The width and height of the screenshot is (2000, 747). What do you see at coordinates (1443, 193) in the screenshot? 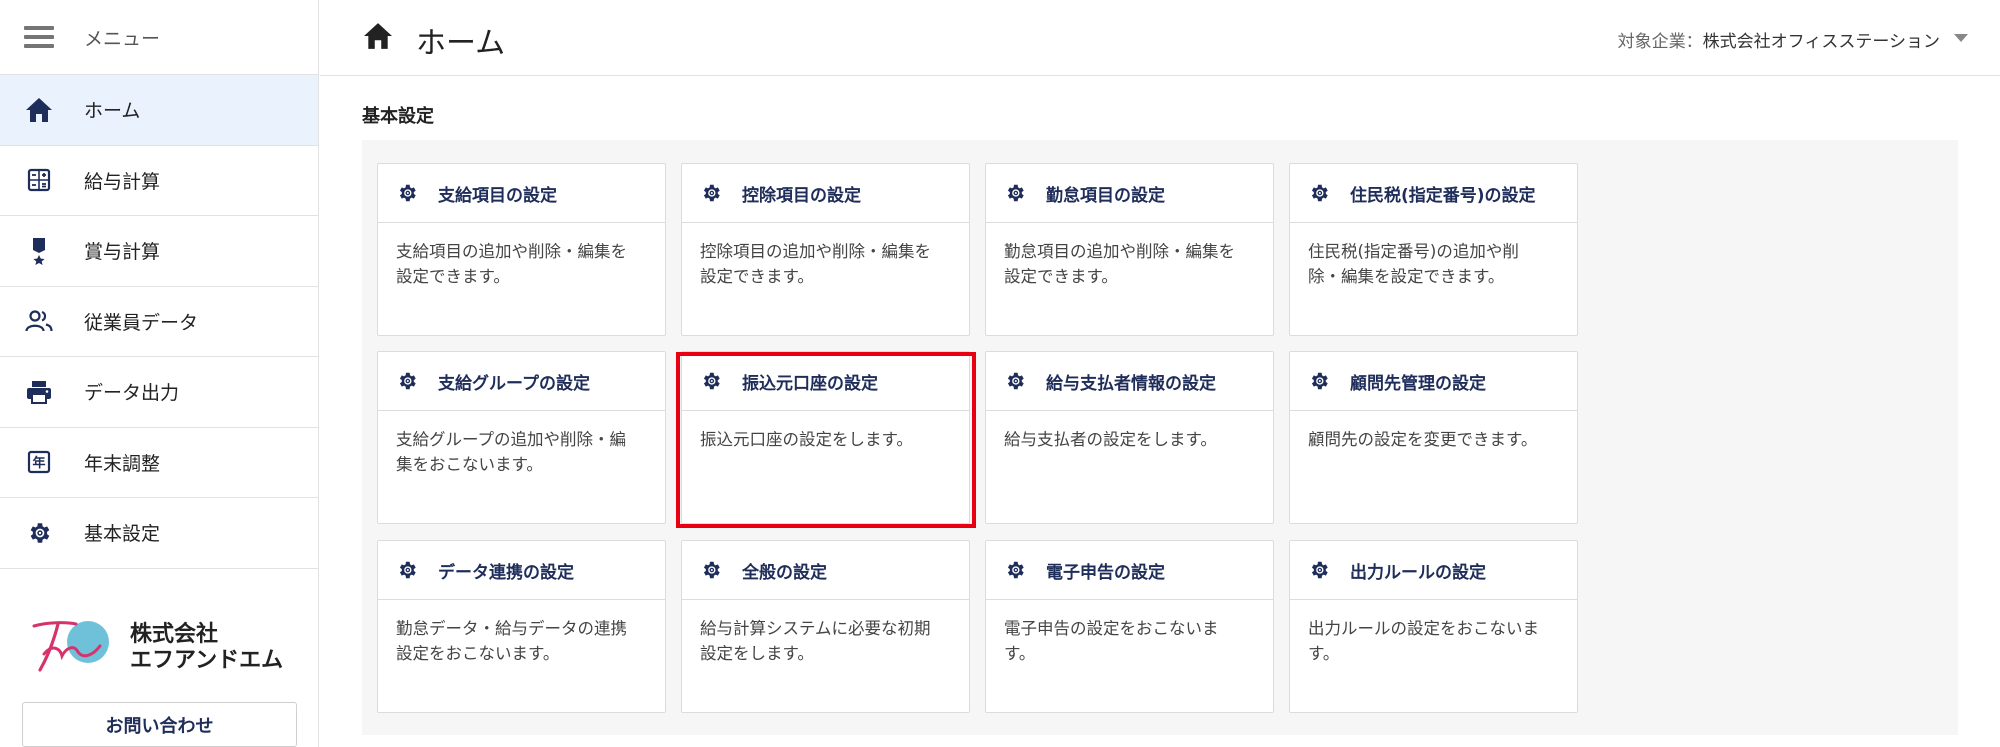
I see `card-title: 住民税(指定番号)の設定` at bounding box center [1443, 193].